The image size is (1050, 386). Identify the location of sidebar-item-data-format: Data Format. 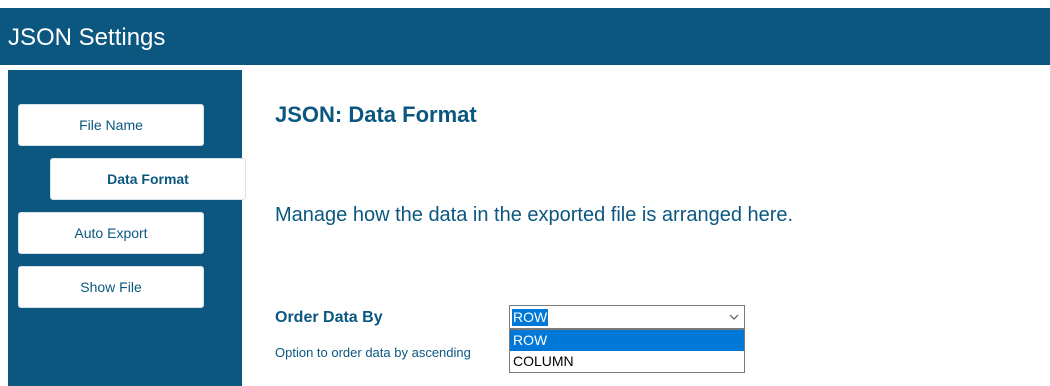
(148, 179).